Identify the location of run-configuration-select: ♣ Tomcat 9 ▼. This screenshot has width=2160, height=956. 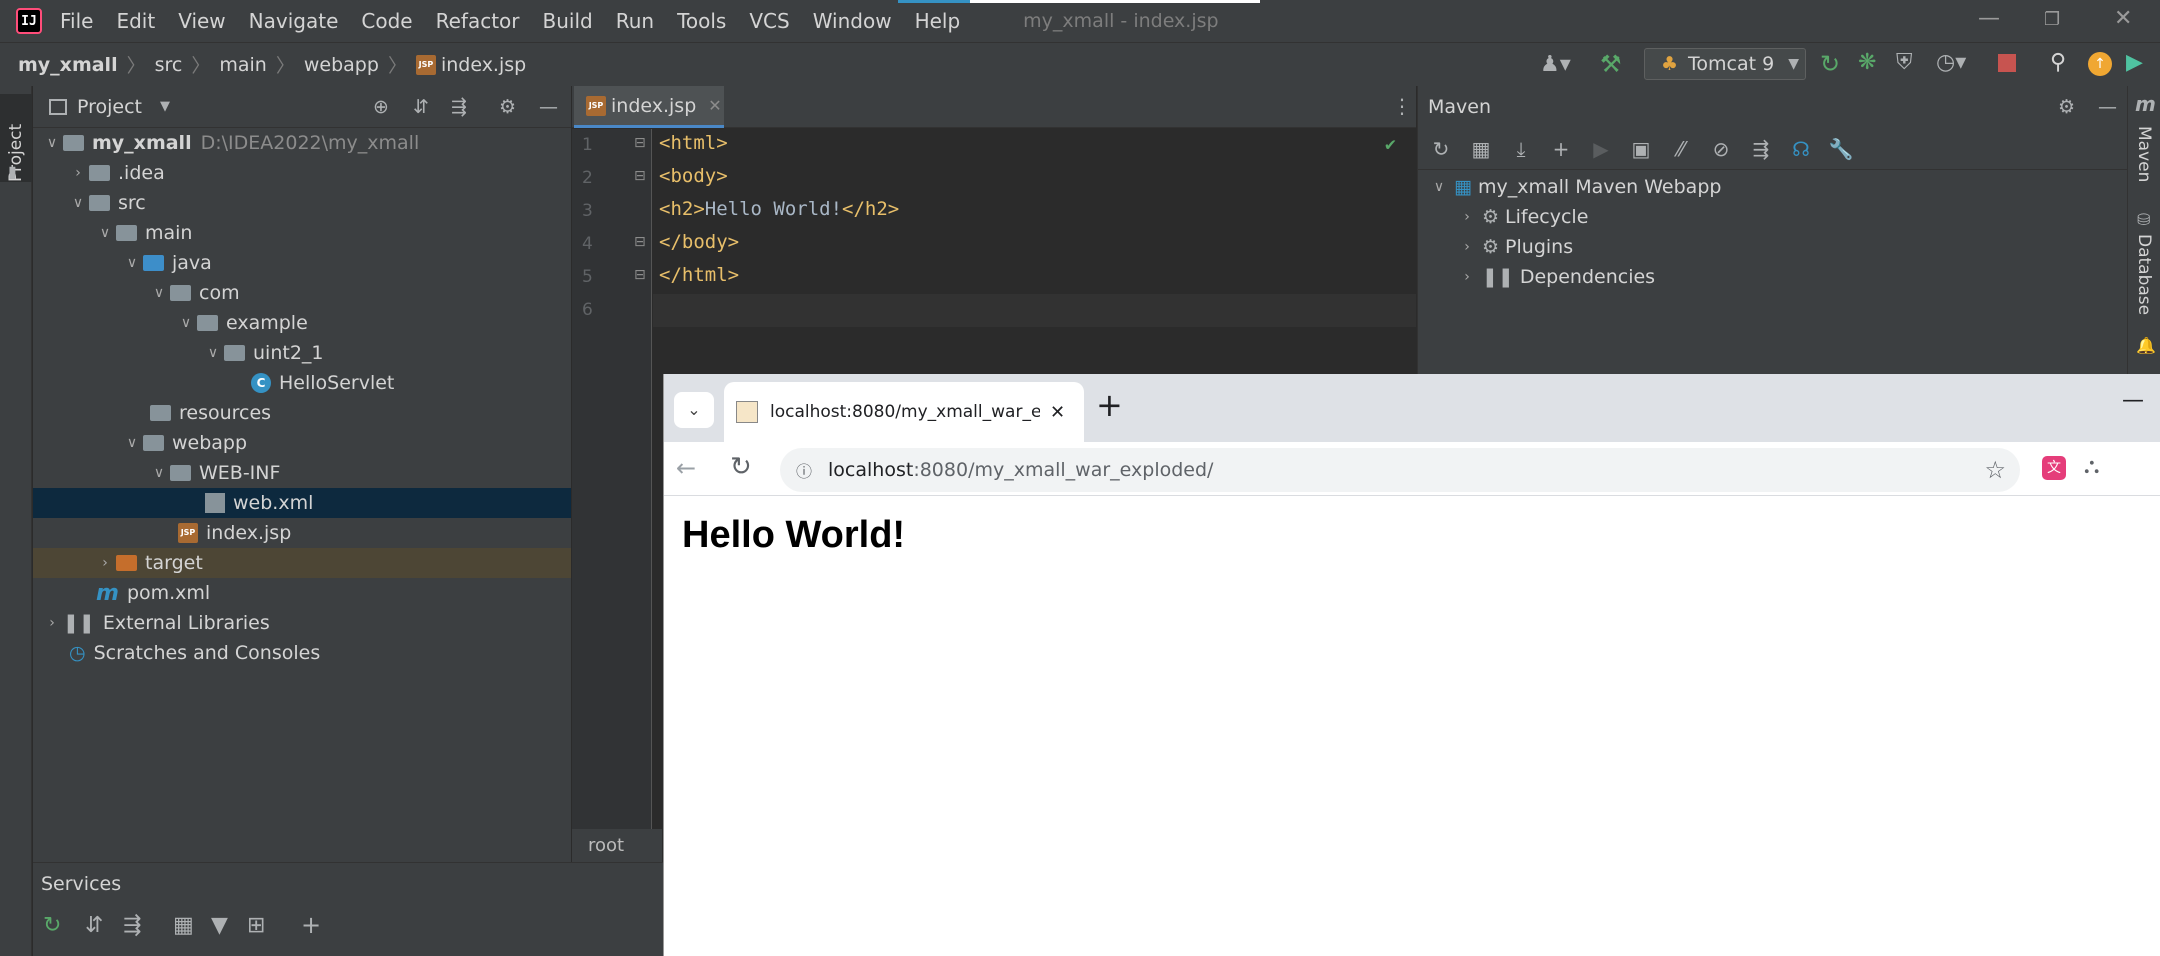
(1725, 64).